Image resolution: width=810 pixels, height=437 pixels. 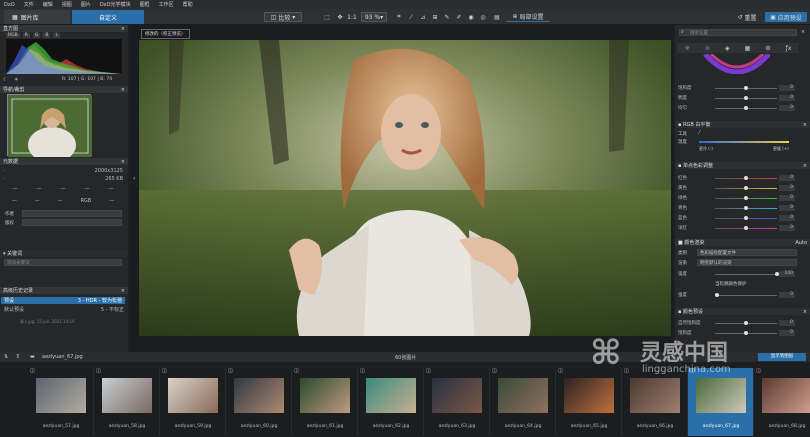 What do you see at coordinates (32, 357) in the screenshot?
I see `folder-icon: ▬` at bounding box center [32, 357].